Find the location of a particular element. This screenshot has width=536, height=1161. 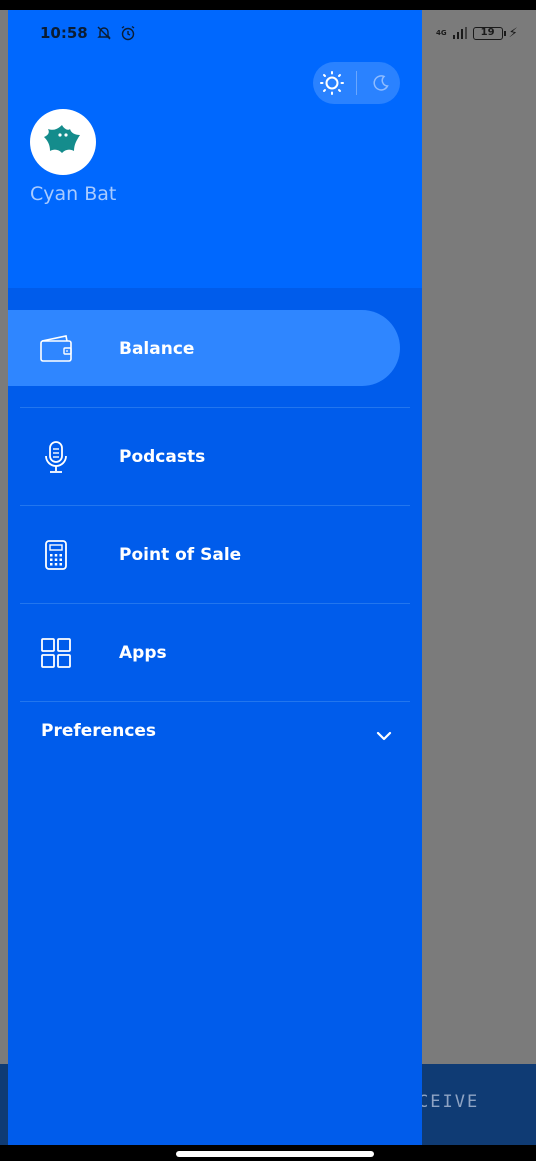

menu-item-podcasts: Podcasts is located at coordinates (215, 457).